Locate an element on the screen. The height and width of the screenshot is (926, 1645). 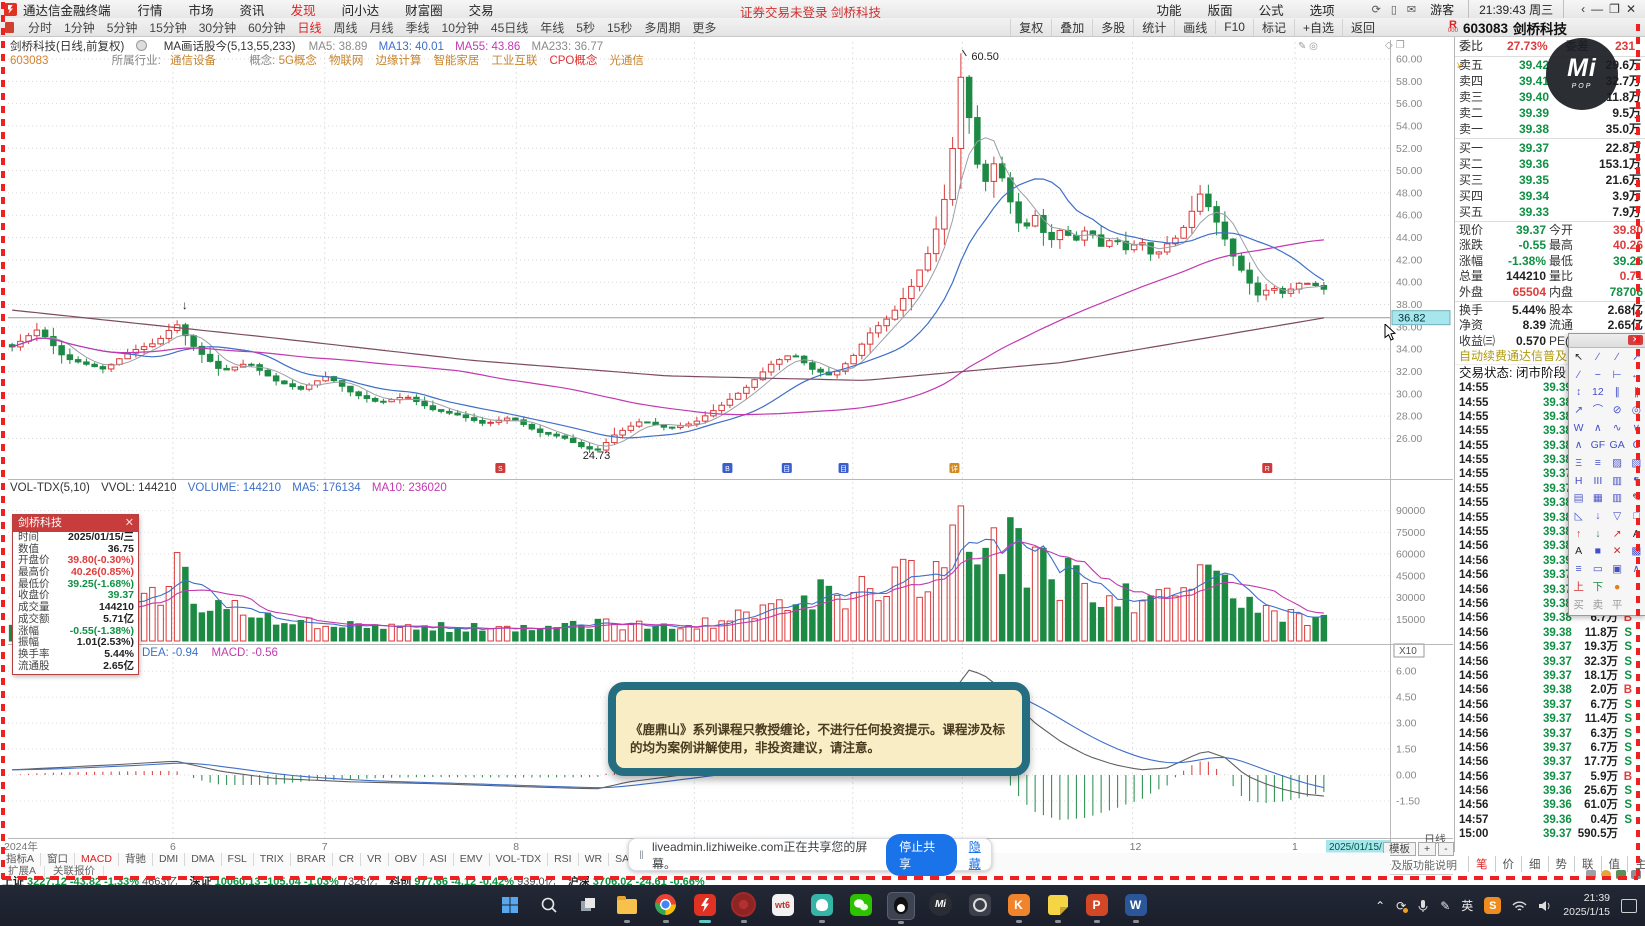
concept-link: CPO概念 is located at coordinates (573, 61).